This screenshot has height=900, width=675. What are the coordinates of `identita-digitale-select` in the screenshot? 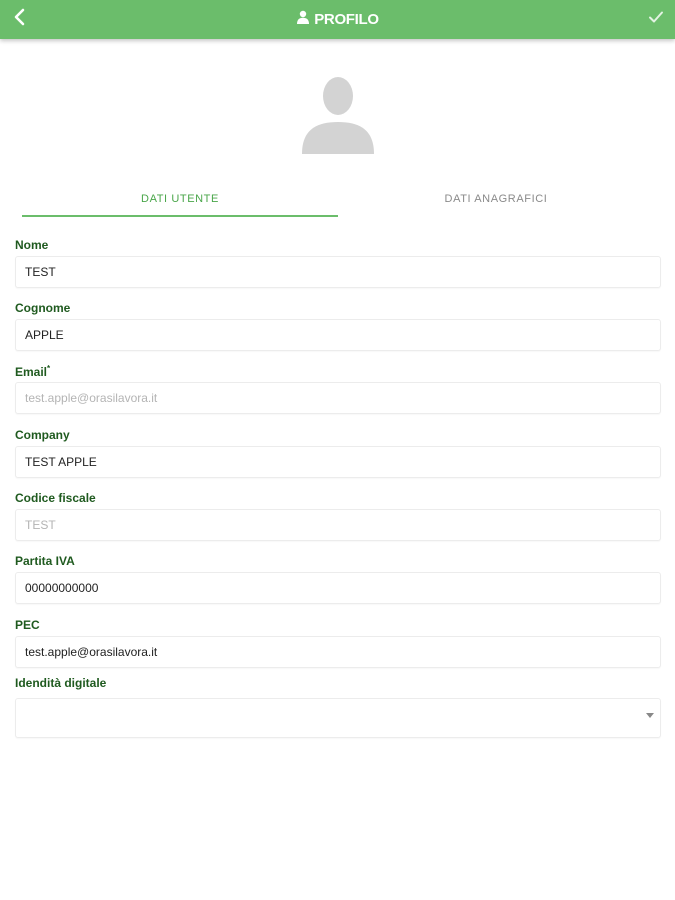 It's located at (338, 718).